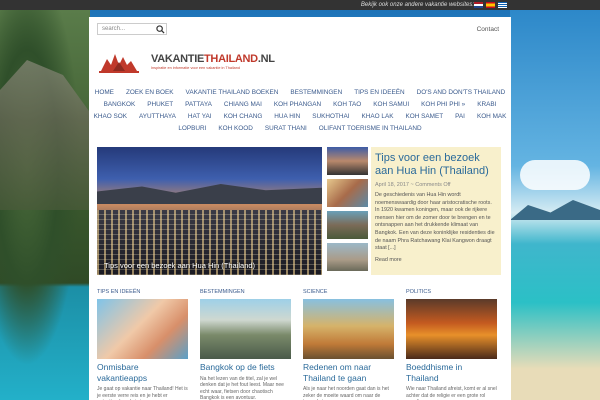 This screenshot has width=600, height=400. What do you see at coordinates (192, 129) in the screenshot?
I see `nav-item: LOPBURI` at bounding box center [192, 129].